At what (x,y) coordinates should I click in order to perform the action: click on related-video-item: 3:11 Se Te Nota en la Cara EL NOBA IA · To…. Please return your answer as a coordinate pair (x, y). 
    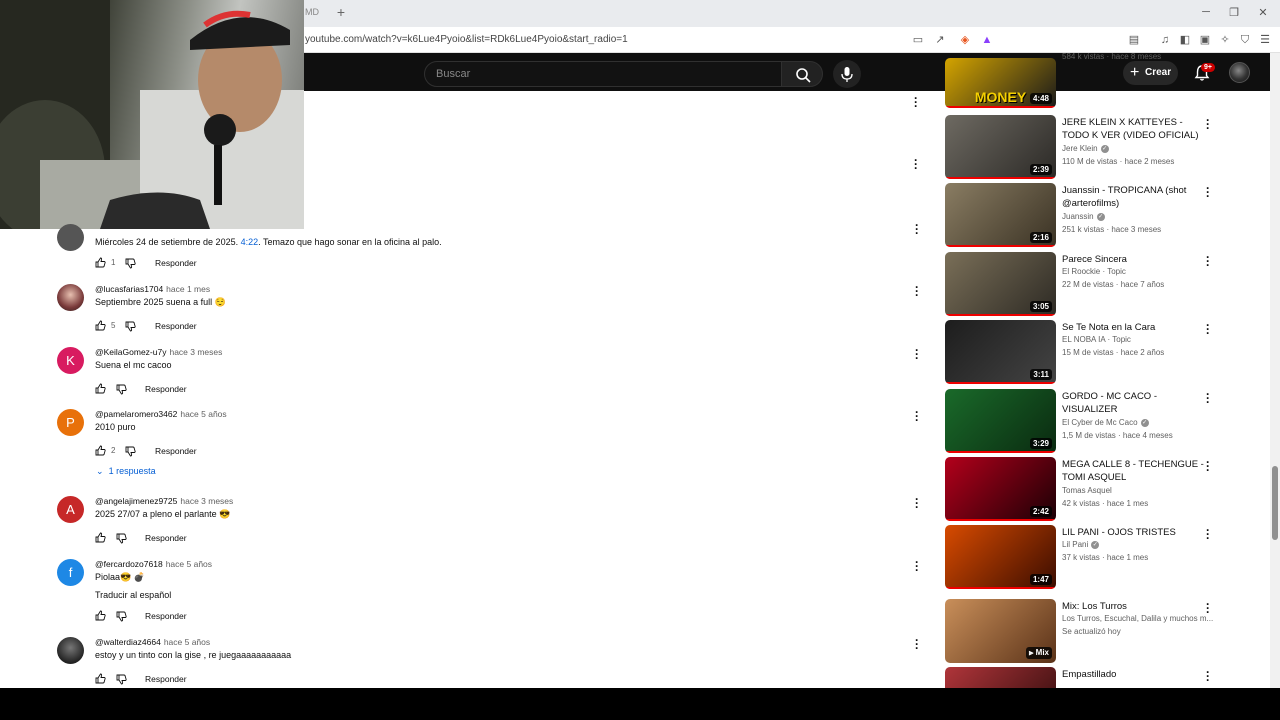
    Looking at the image, I should click on (1080, 351).